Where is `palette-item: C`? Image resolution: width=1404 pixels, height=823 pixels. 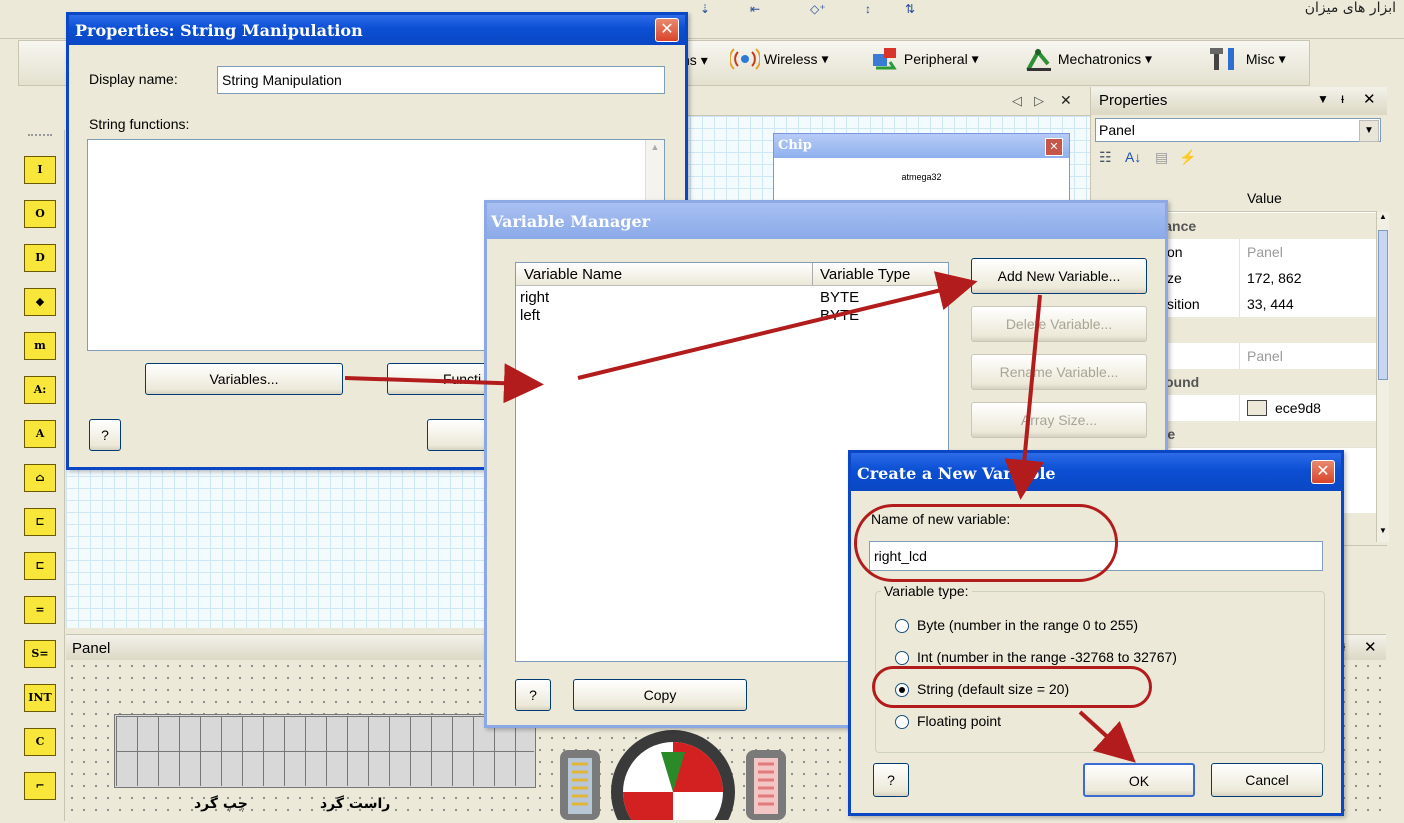
palette-item: C is located at coordinates (40, 742).